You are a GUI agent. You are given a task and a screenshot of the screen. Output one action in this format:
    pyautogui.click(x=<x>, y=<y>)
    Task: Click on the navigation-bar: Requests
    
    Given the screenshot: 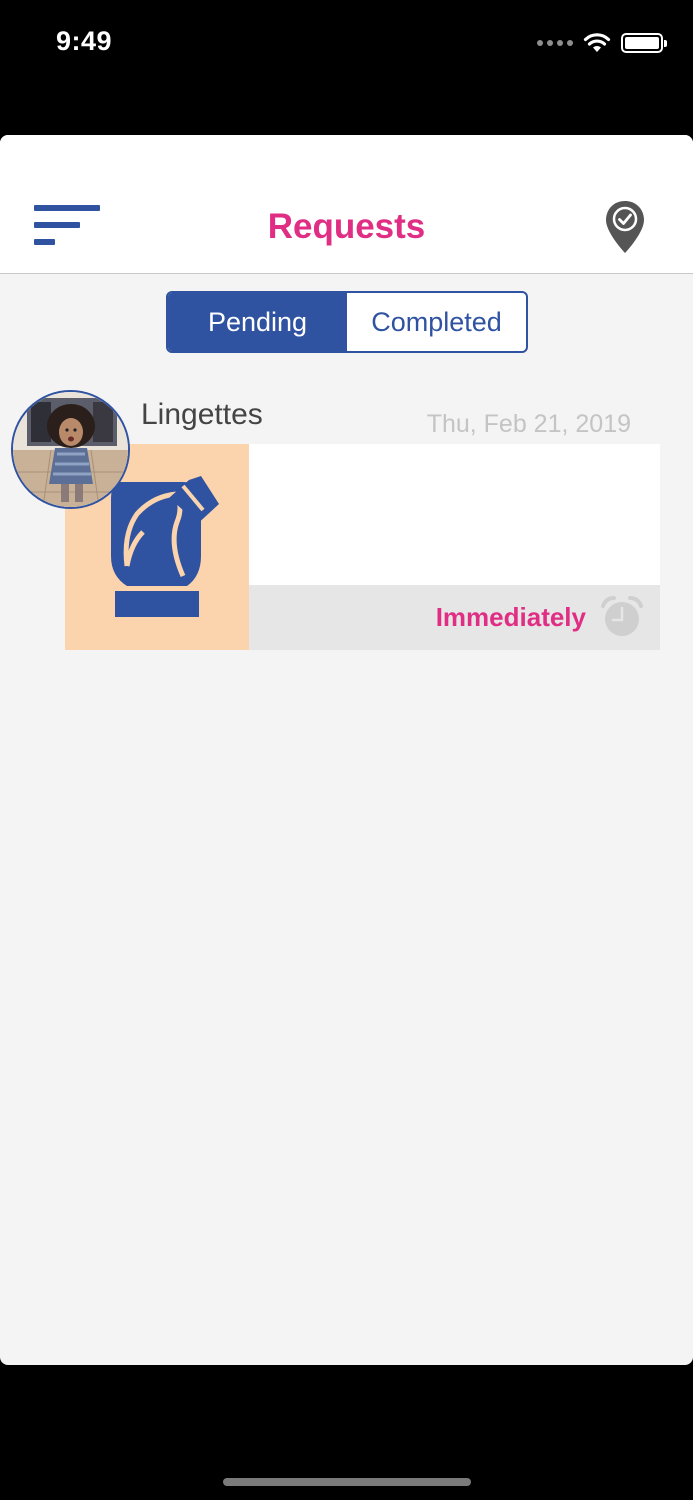 What is the action you would take?
    pyautogui.click(x=346, y=204)
    